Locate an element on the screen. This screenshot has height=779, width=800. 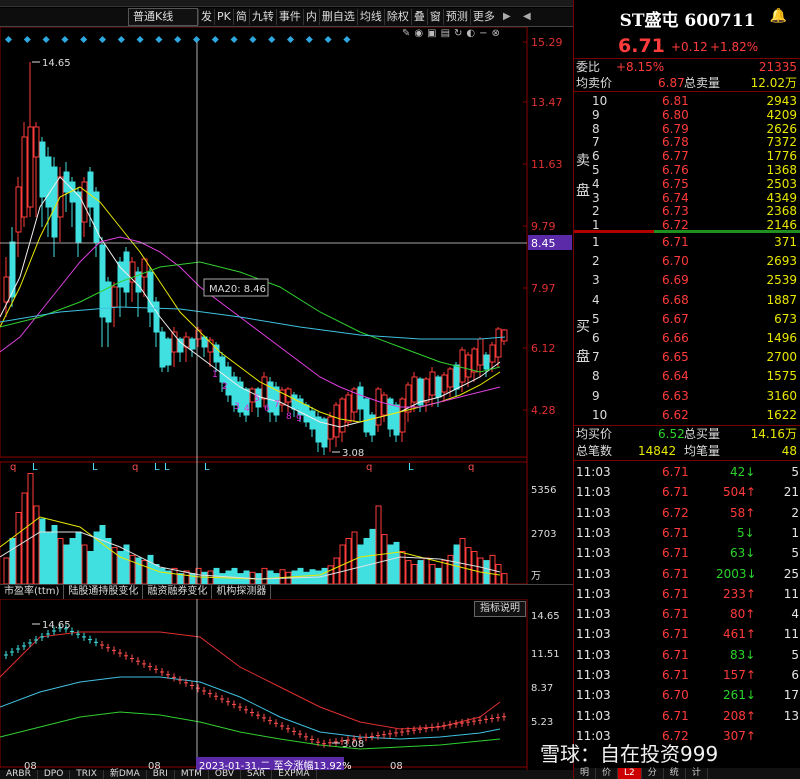
tab-pe-ttm: 市盈率(ttm) is located at coordinates (32, 592).